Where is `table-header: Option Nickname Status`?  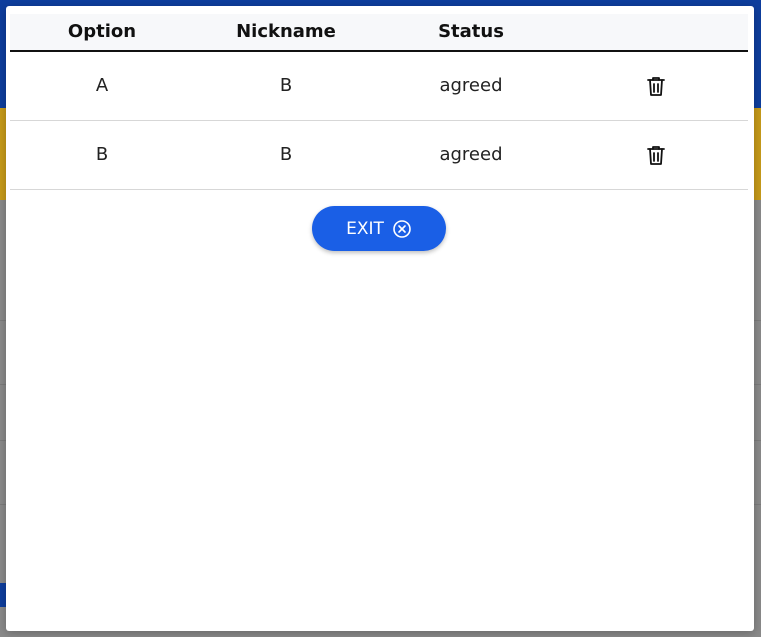 table-header: Option Nickname Status is located at coordinates (379, 33).